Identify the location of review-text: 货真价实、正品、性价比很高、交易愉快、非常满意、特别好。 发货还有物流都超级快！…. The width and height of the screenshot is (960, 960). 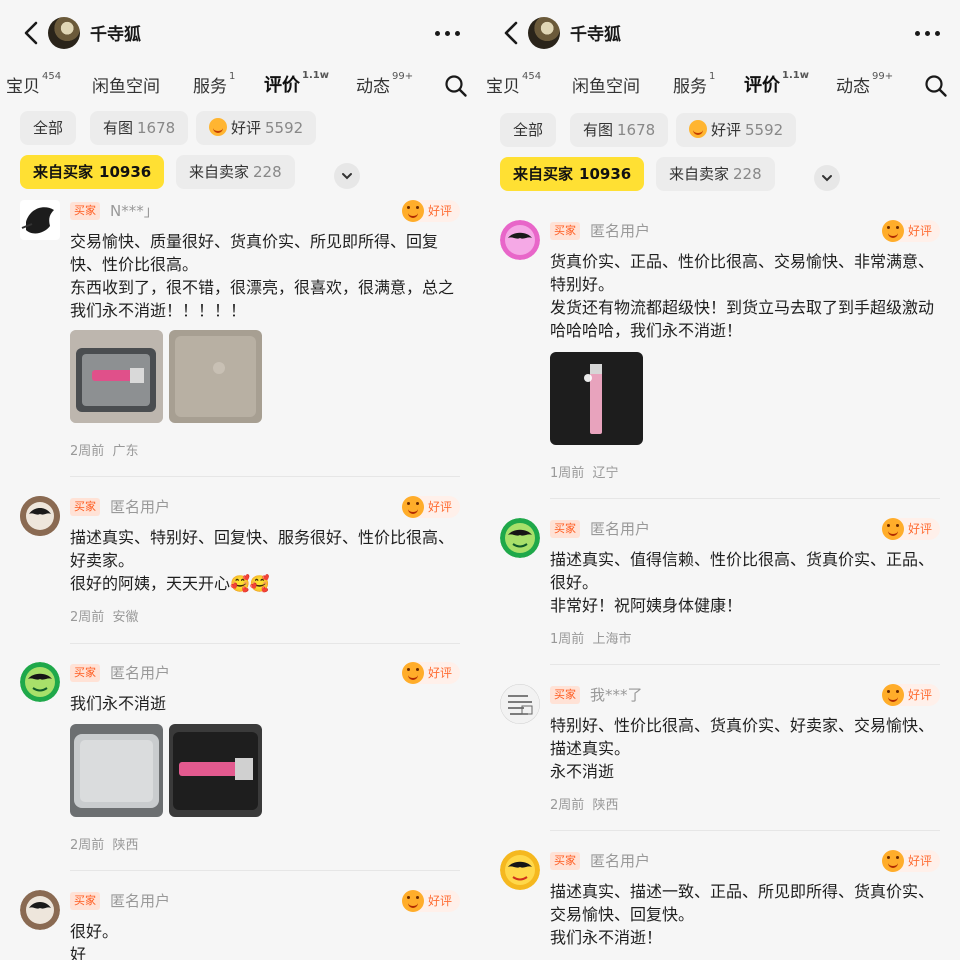
(742, 296).